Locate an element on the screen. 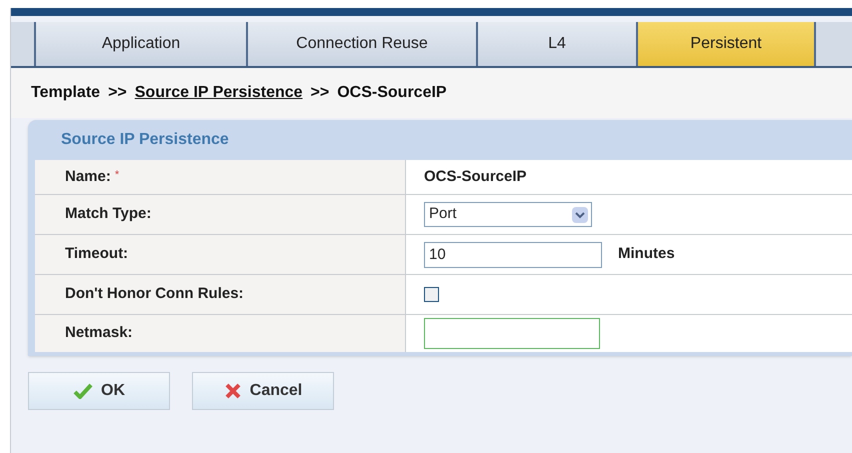 The height and width of the screenshot is (453, 852). breadcrumb-text: OCS-SourceIP is located at coordinates (392, 93).